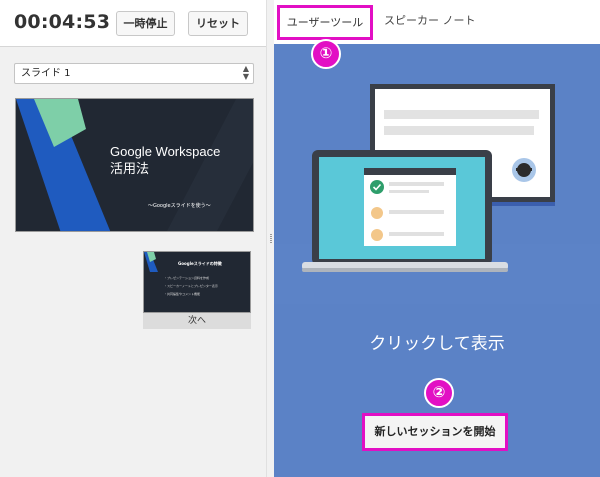  I want to click on next-slide-bullet: ・スピーカーノートとプレゼンター表示, so click(191, 286).